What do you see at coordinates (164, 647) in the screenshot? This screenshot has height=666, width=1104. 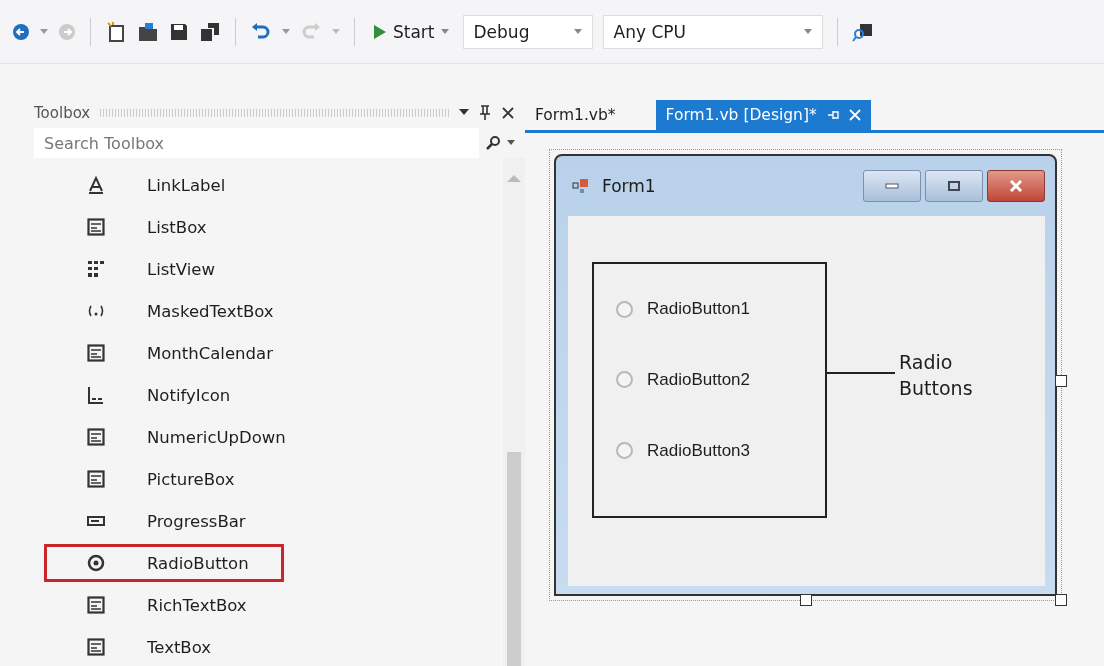 I see `toolbox-item: TextBox` at bounding box center [164, 647].